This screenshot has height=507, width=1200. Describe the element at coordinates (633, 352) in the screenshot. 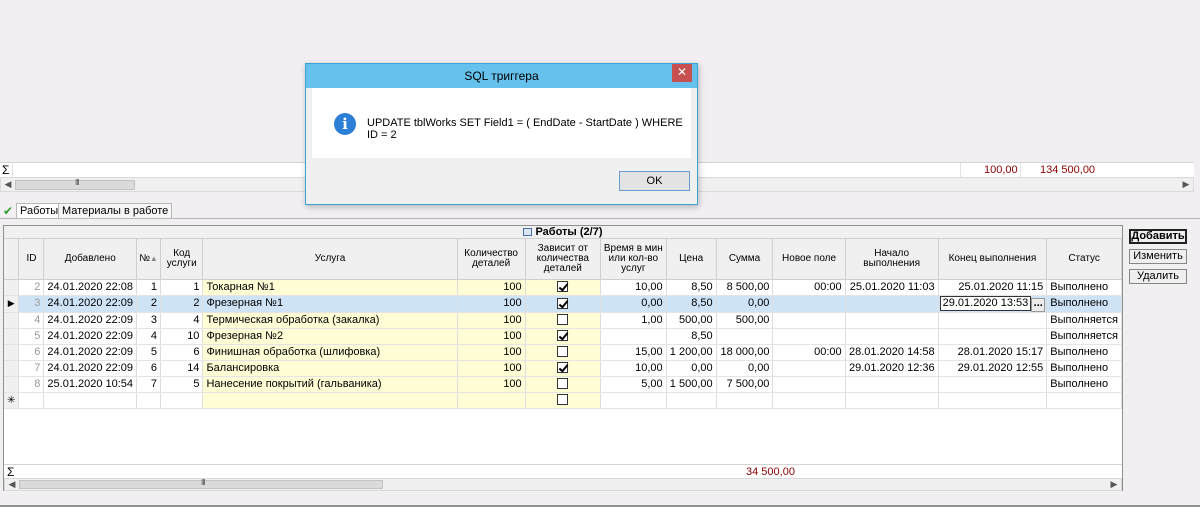

I see `cell-time: 15,00` at that location.